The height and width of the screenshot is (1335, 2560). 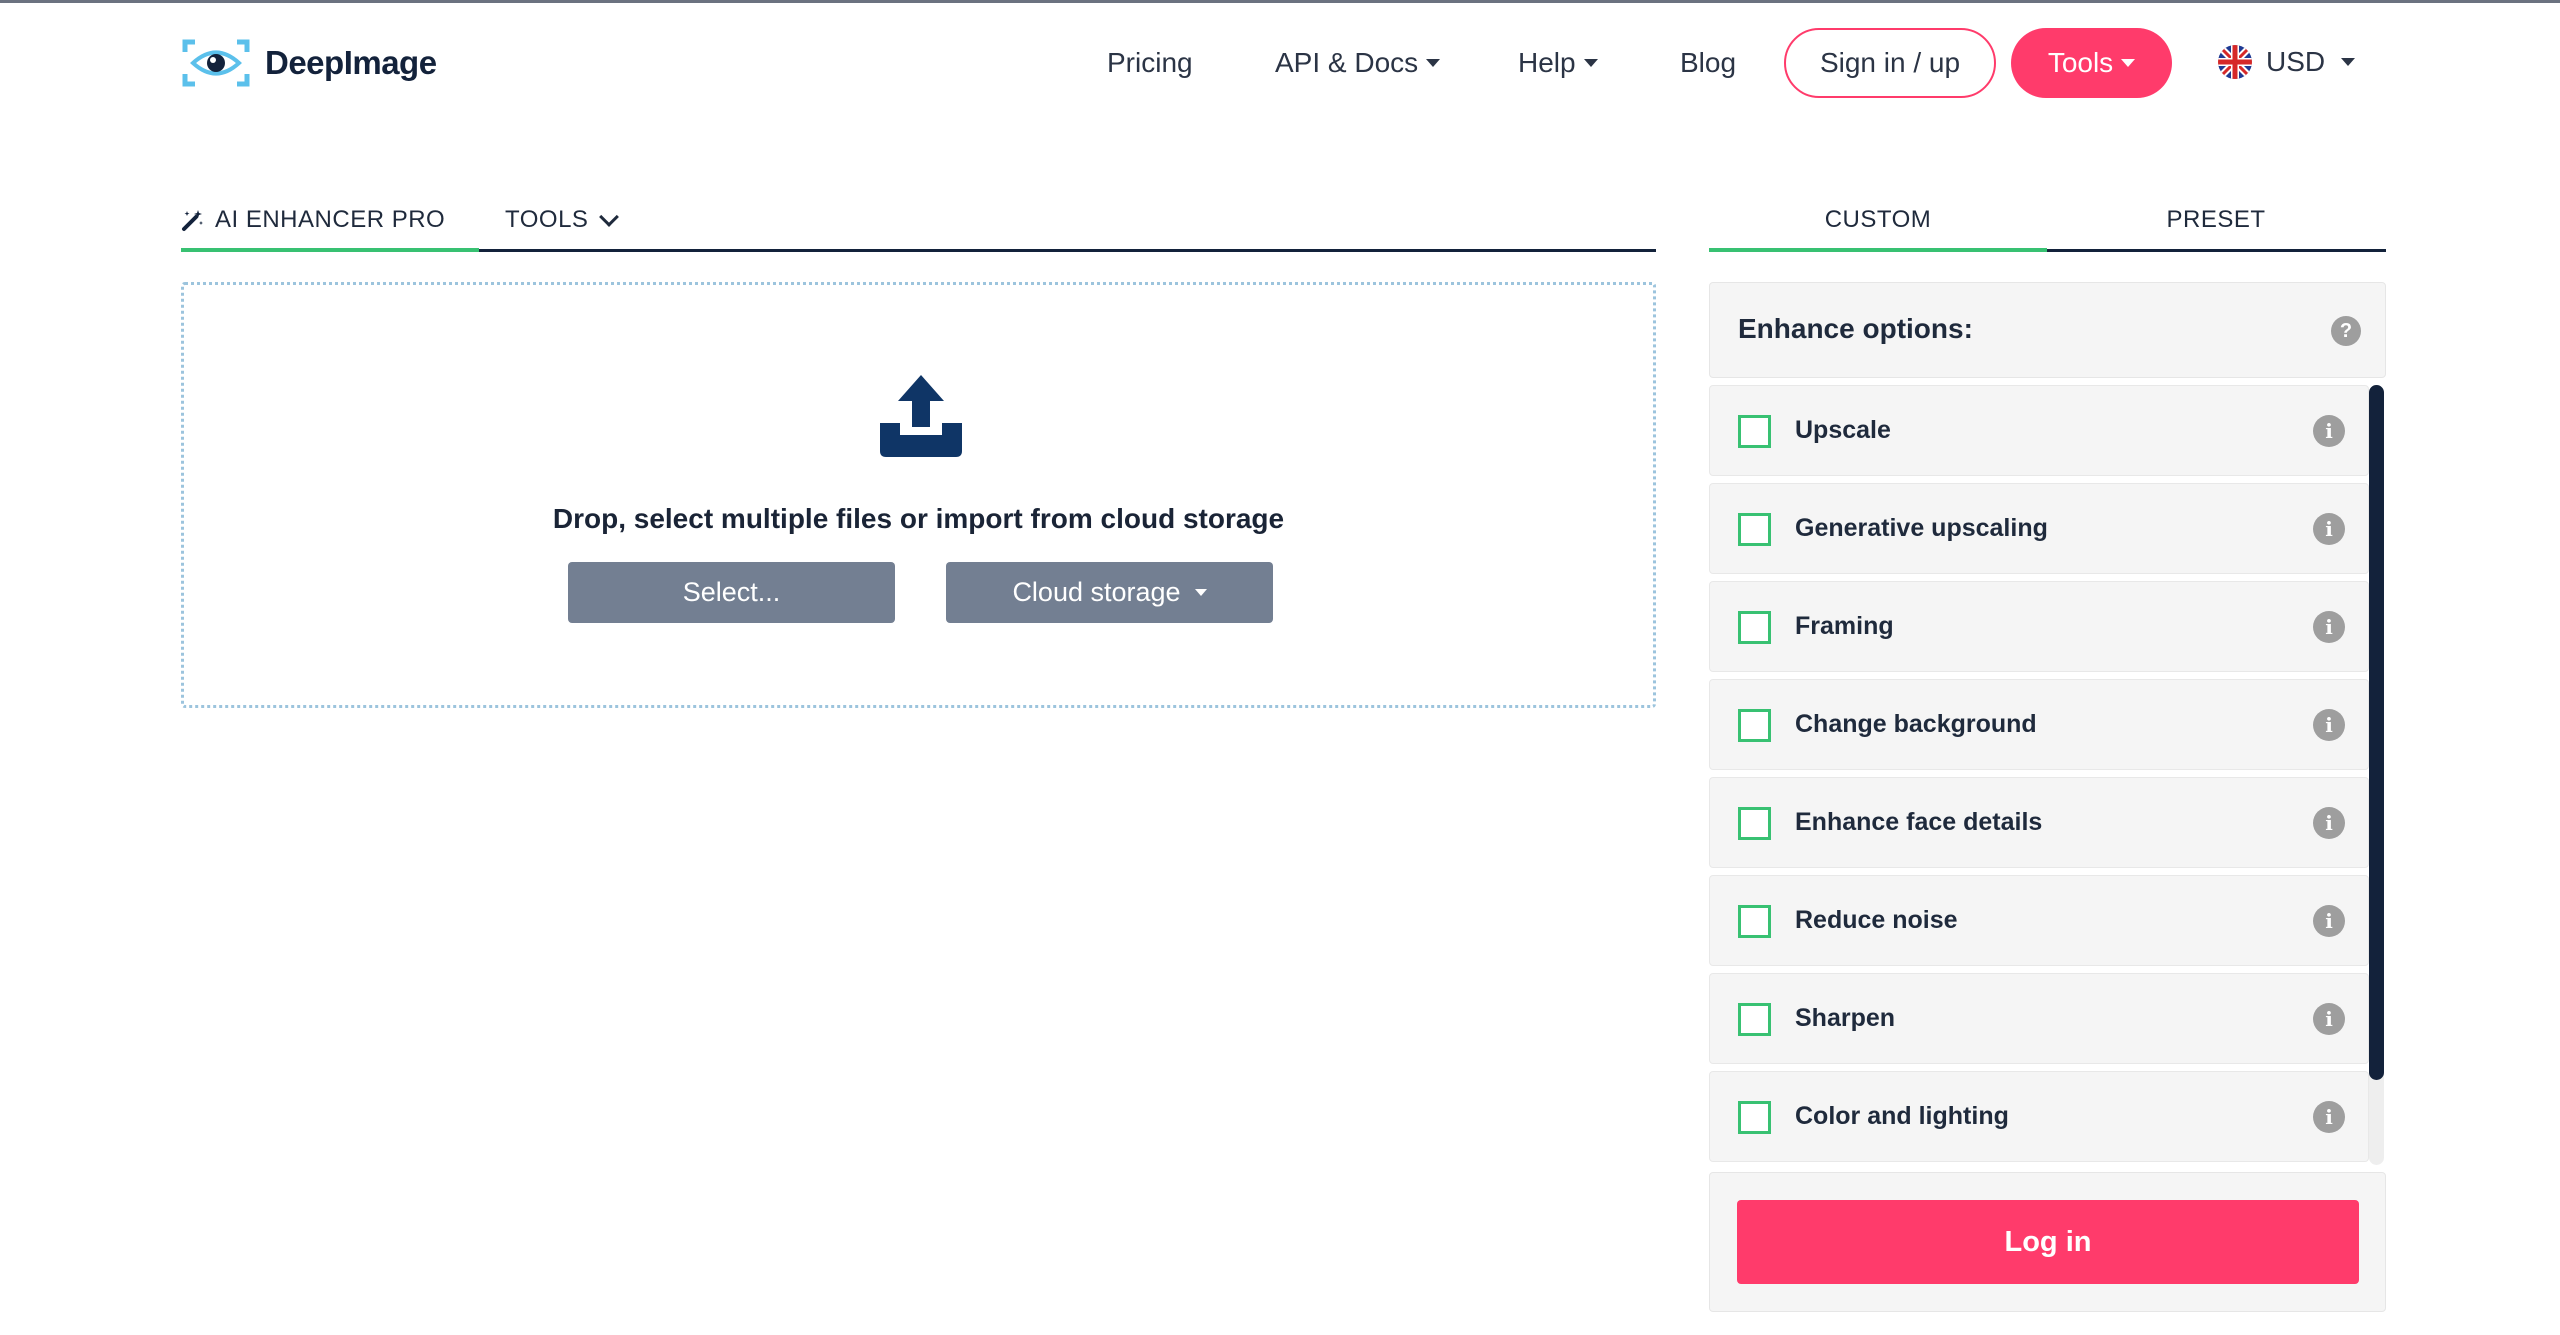 What do you see at coordinates (2039, 1116) in the screenshot?
I see `option-color-and-lighting: Color and lighting i` at bounding box center [2039, 1116].